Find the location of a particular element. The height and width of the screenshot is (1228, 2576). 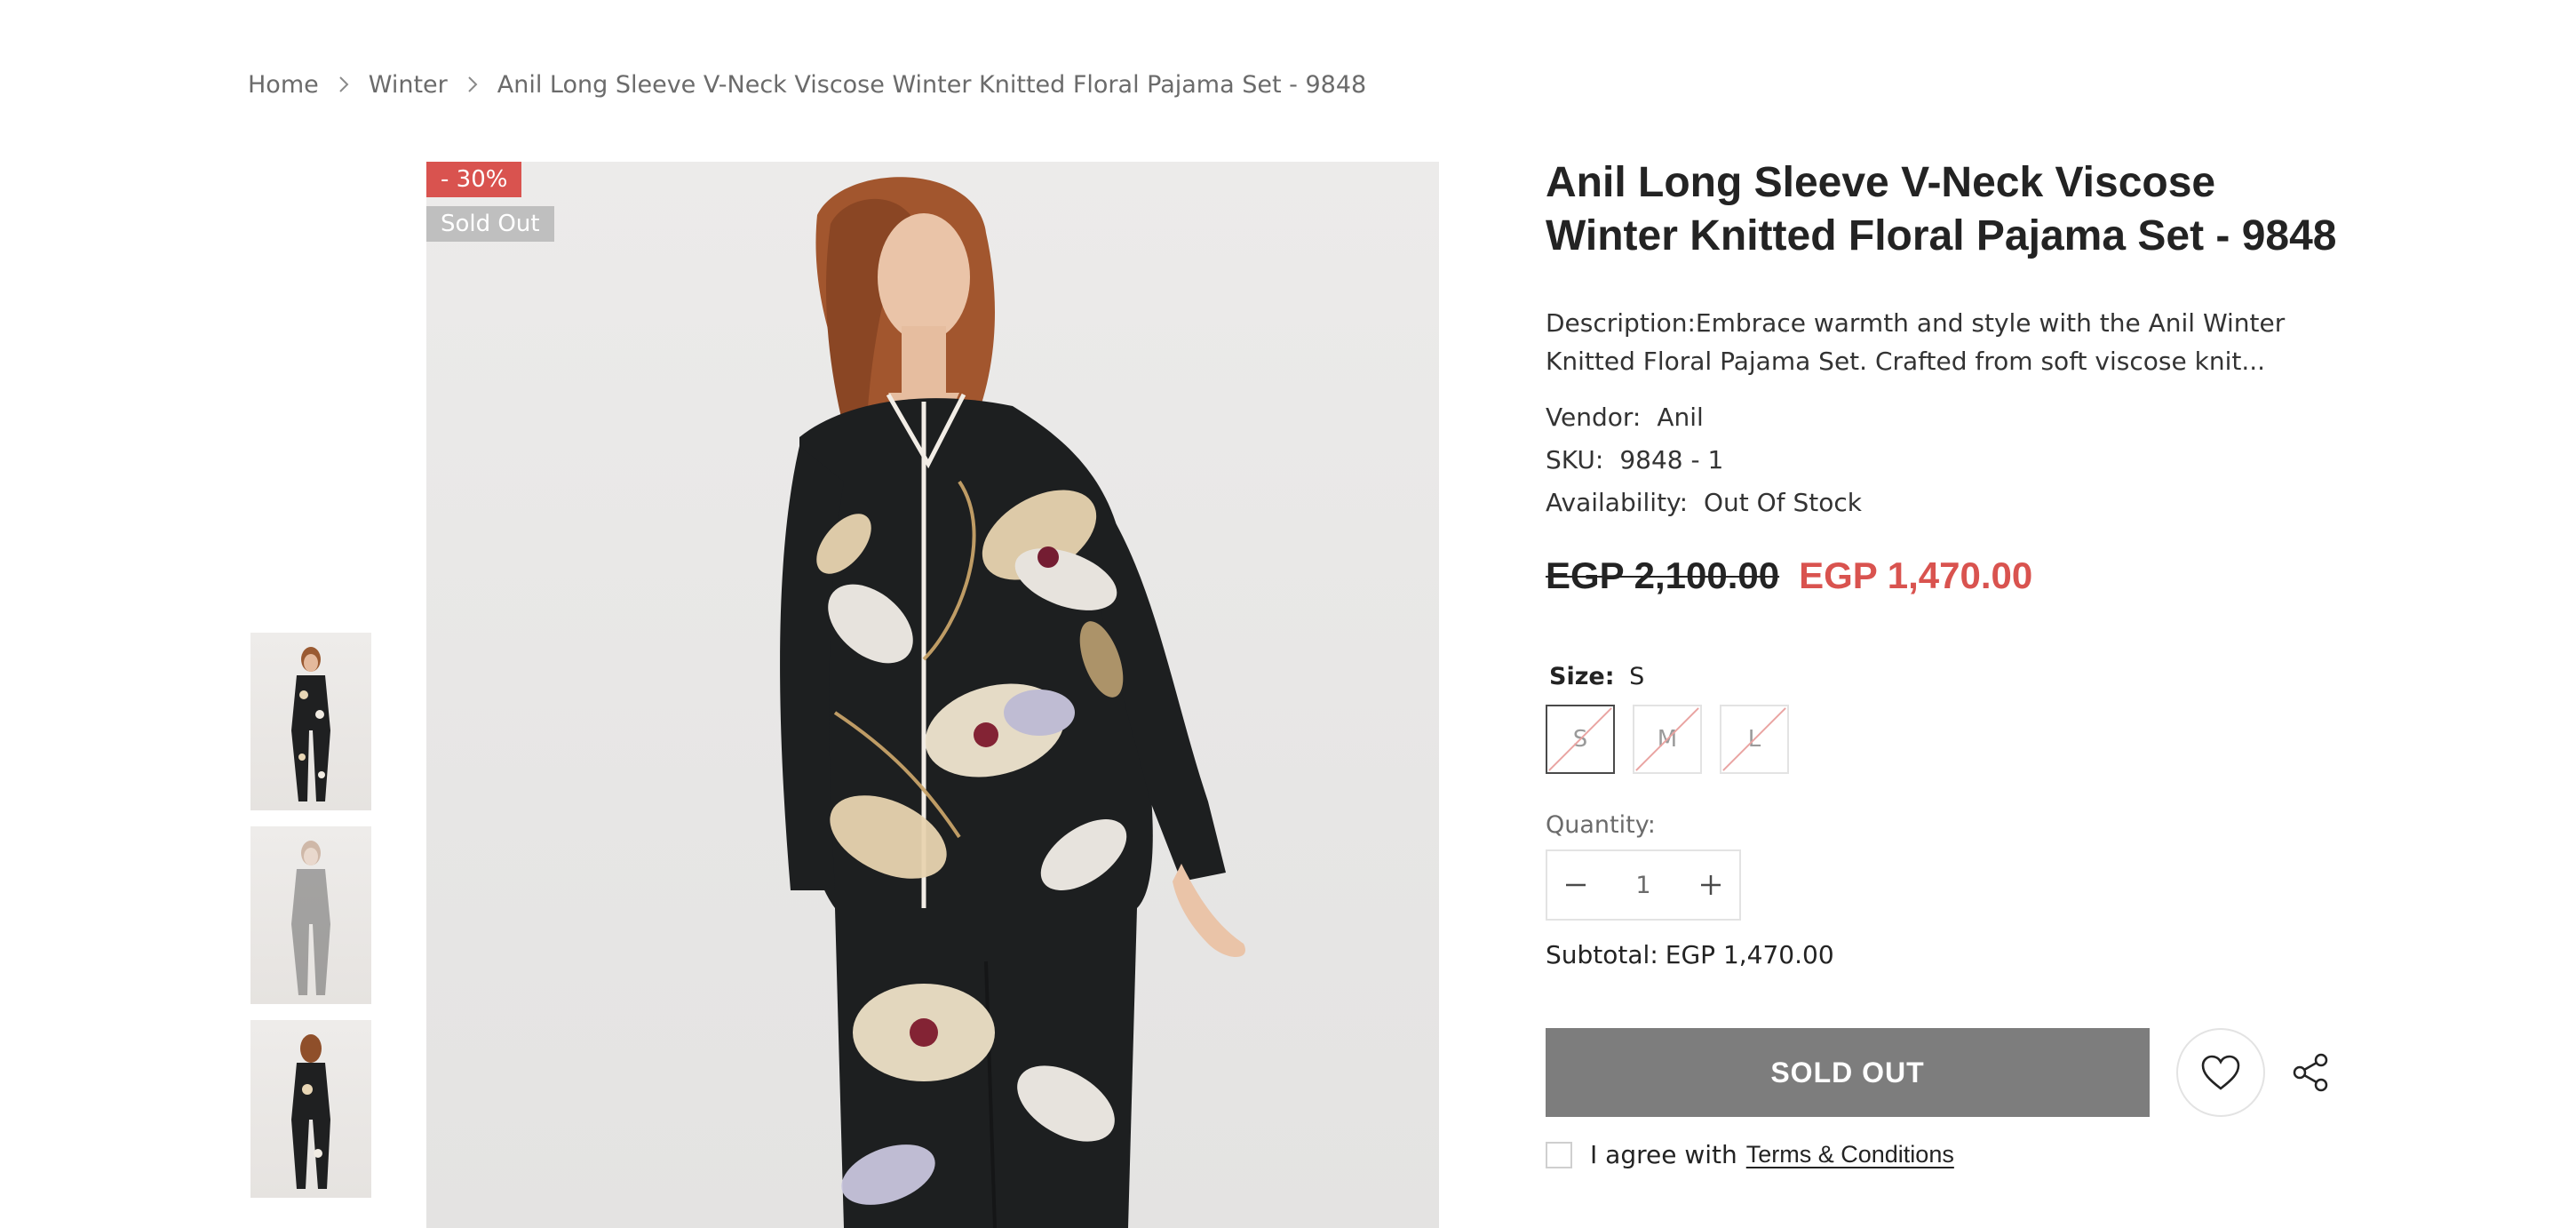

breadcrumb-winter: Winter is located at coordinates (408, 85).